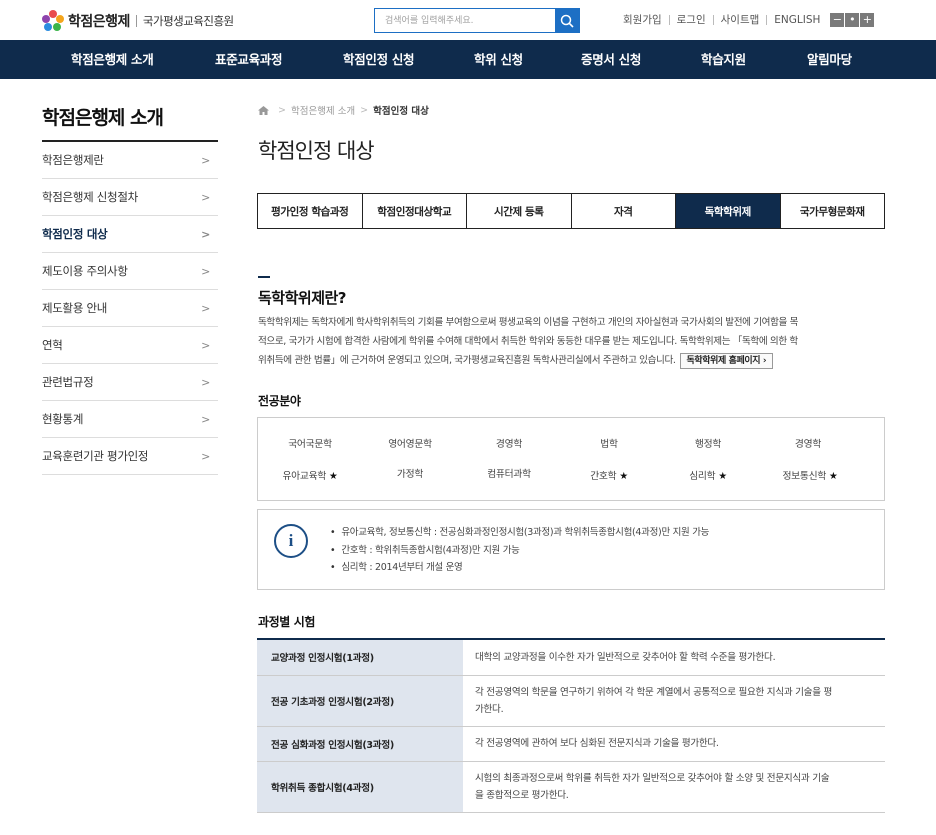 The width and height of the screenshot is (936, 835). I want to click on major-item: 영어영문학, so click(410, 444).